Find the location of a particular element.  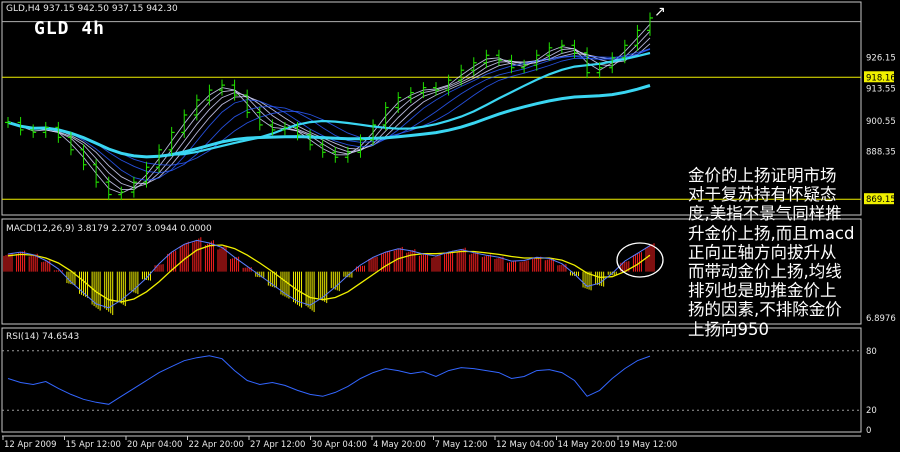

rsi-tick-2: 0 is located at coordinates (868, 431).